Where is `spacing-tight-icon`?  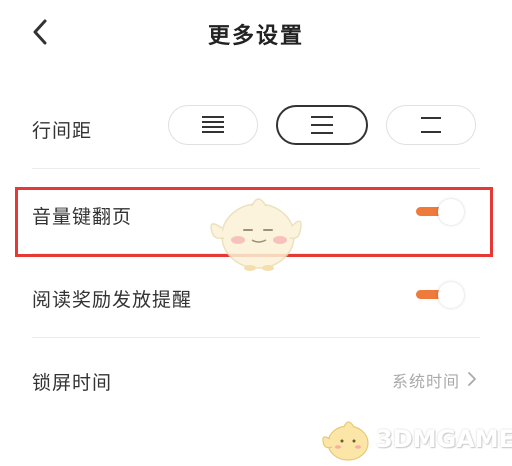
spacing-tight-icon is located at coordinates (213, 124).